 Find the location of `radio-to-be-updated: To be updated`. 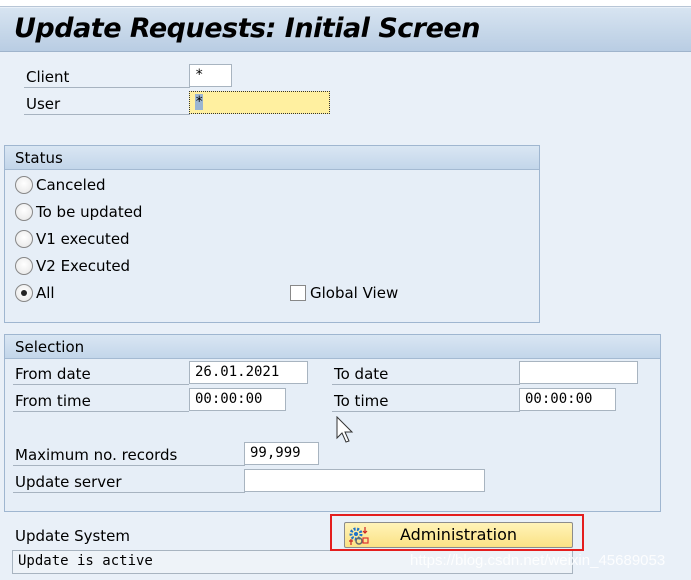

radio-to-be-updated: To be updated is located at coordinates (78, 212).